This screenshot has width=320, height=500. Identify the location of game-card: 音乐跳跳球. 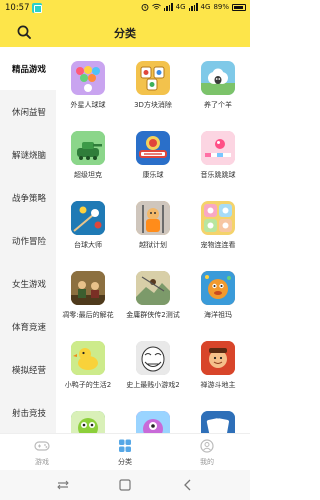
(218, 155).